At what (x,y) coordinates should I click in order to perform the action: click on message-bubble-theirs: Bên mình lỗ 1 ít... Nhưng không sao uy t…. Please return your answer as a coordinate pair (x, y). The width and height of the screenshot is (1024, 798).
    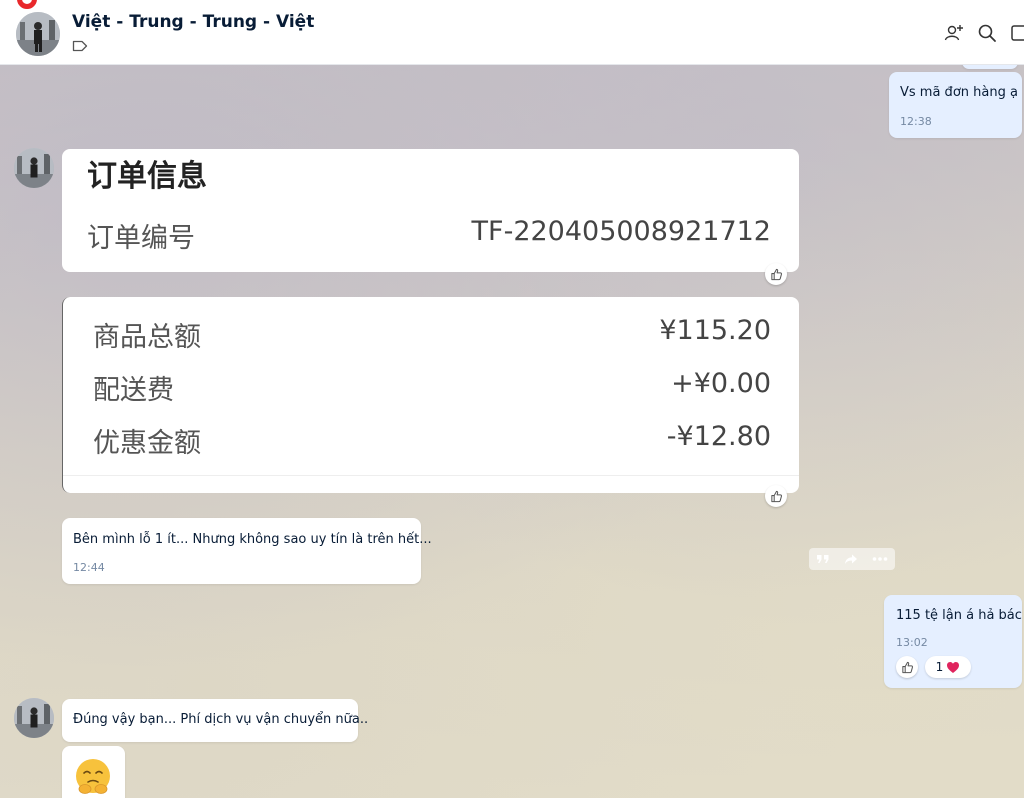
    Looking at the image, I should click on (247, 551).